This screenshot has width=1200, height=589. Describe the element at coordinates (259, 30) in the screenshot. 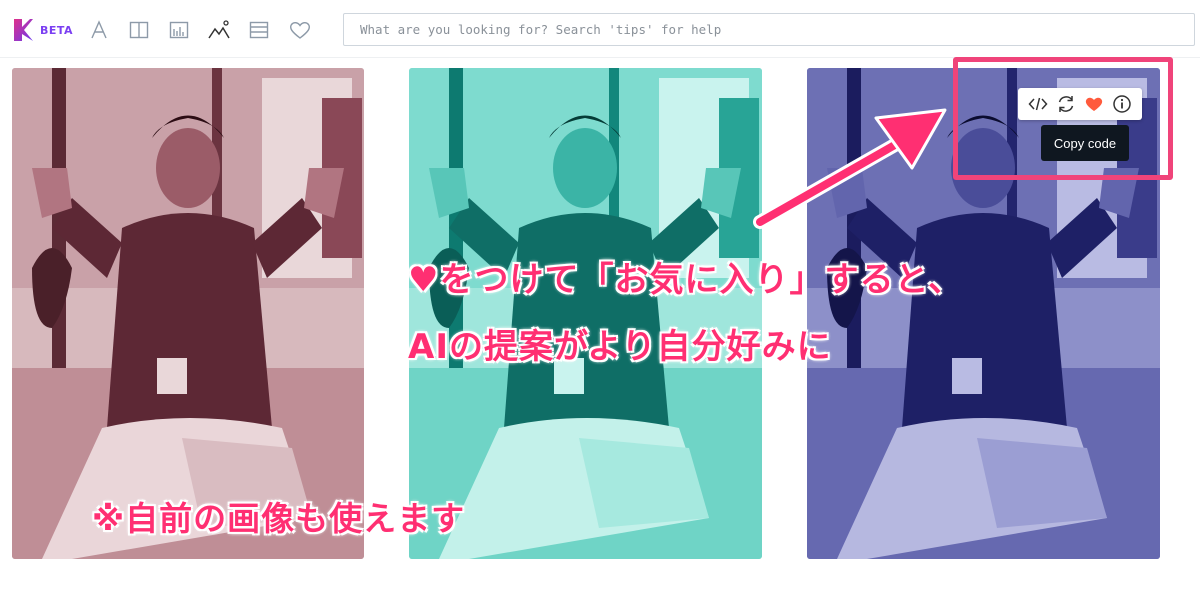

I see `layout-icon` at that location.